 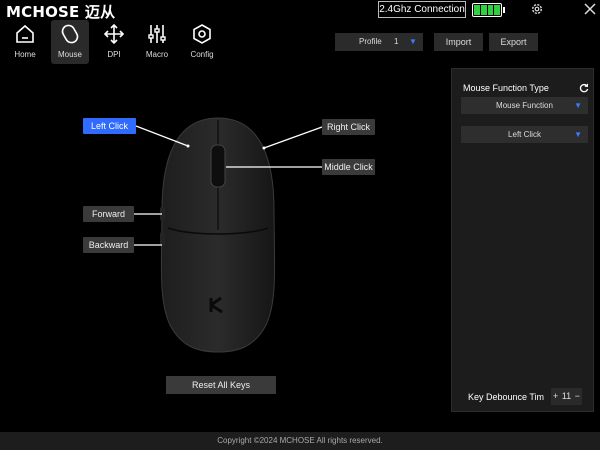 What do you see at coordinates (537, 9) in the screenshot?
I see `gear-icon` at bounding box center [537, 9].